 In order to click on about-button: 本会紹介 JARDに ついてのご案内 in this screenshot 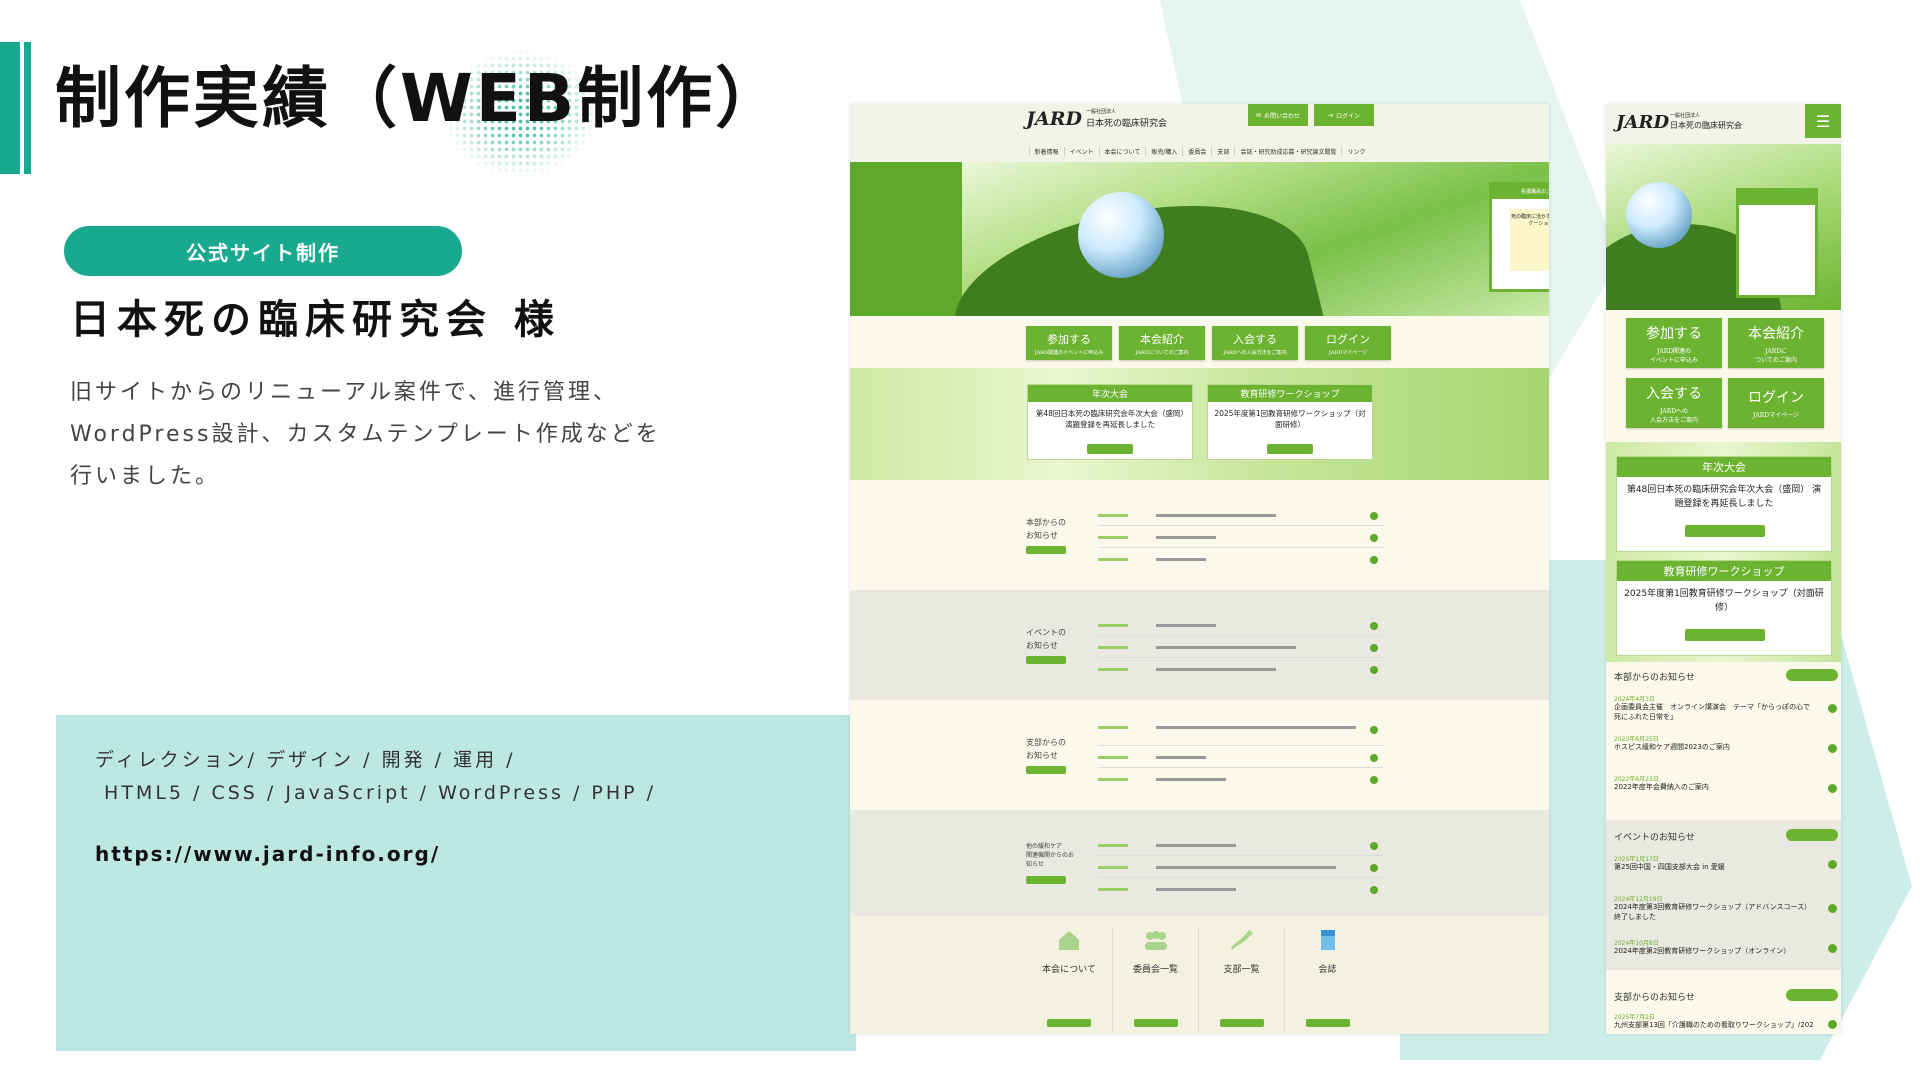, I will do `click(1776, 343)`.